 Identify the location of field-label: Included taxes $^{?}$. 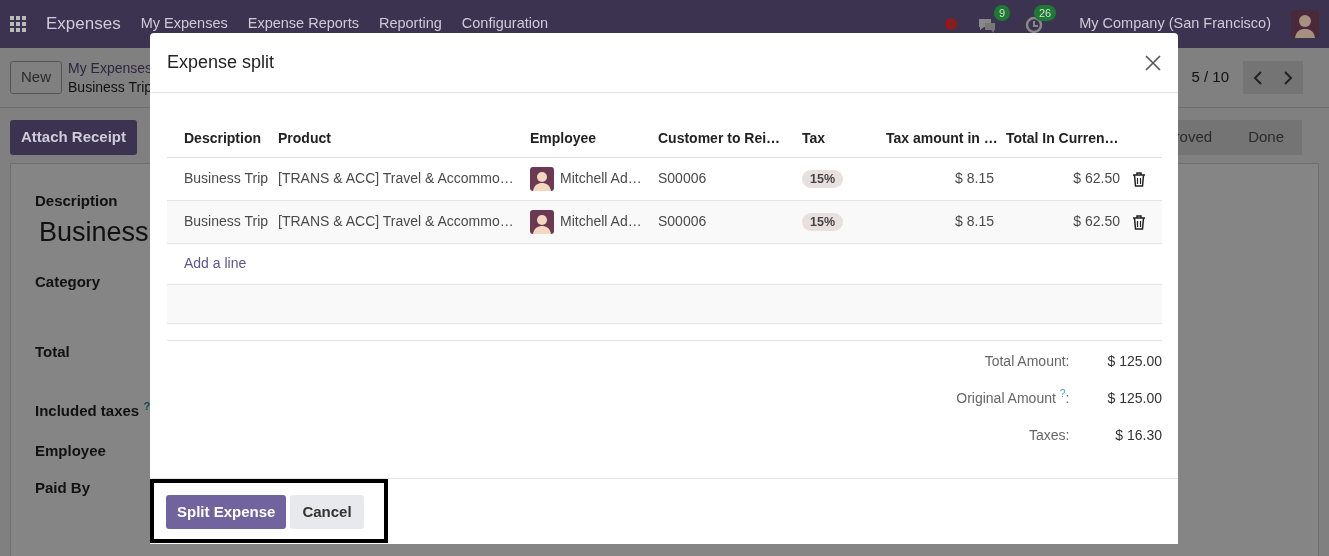
(93, 410).